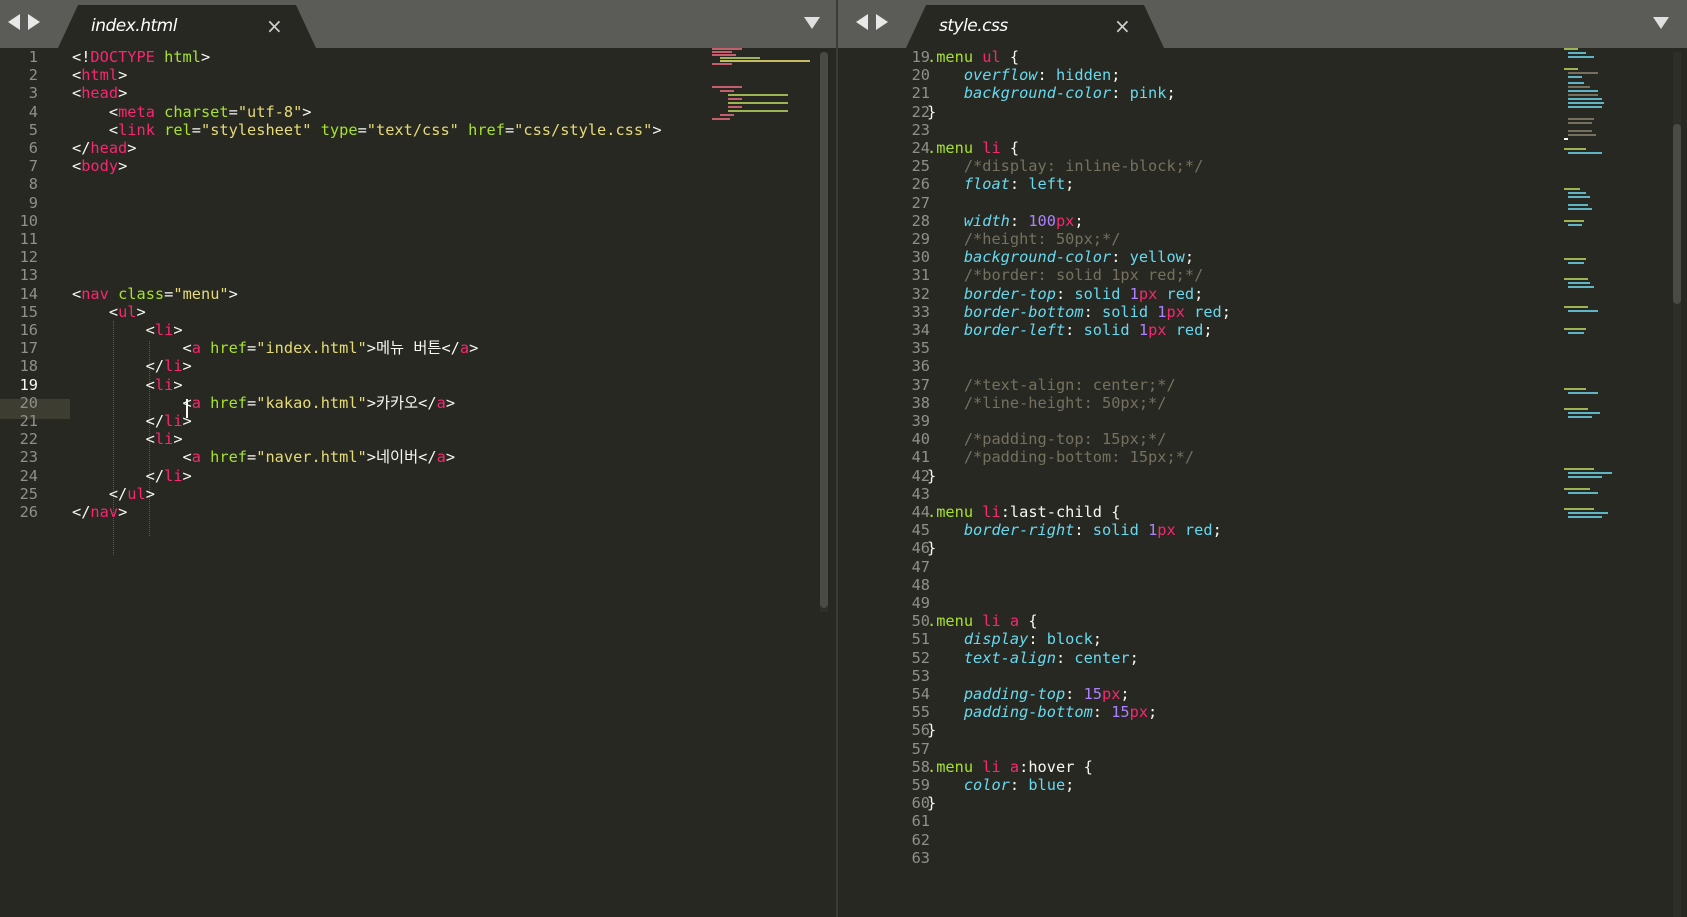  I want to click on code-line: 41 /*padding-bottom: 15px;*/, so click(1262, 458).